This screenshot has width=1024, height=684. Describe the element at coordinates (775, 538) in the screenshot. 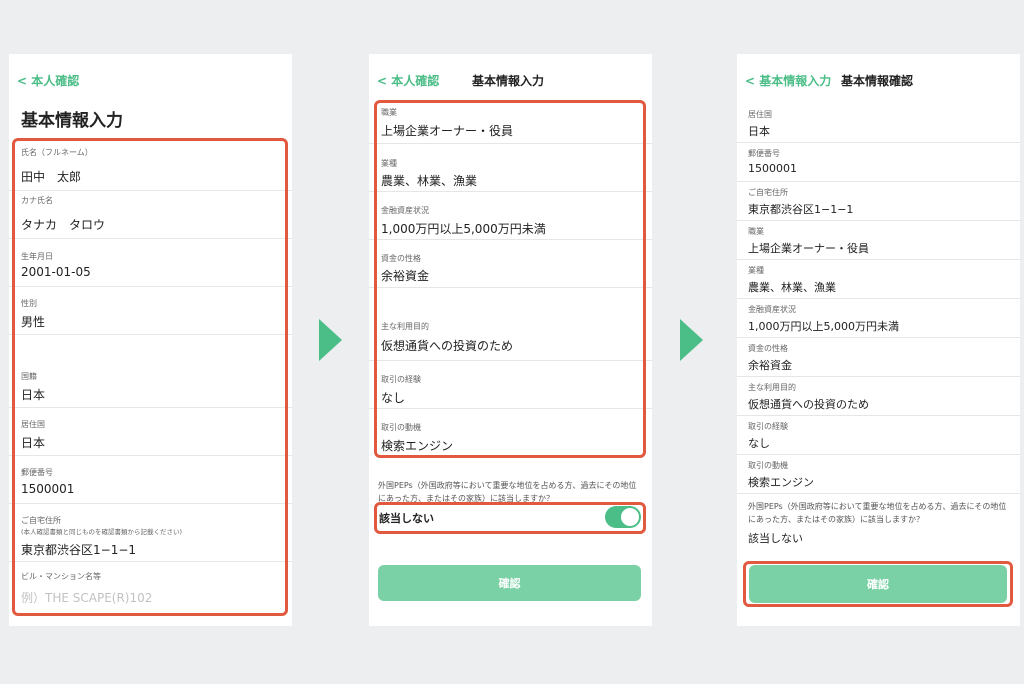

I see `pep-answer: 該当しない` at that location.